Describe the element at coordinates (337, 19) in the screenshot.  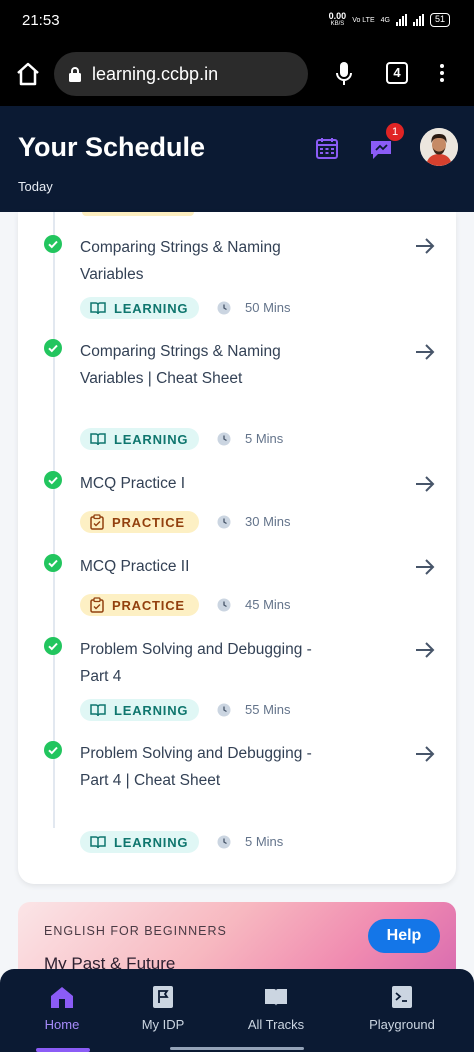
I see `net-speed: 0.00 KB/S` at that location.